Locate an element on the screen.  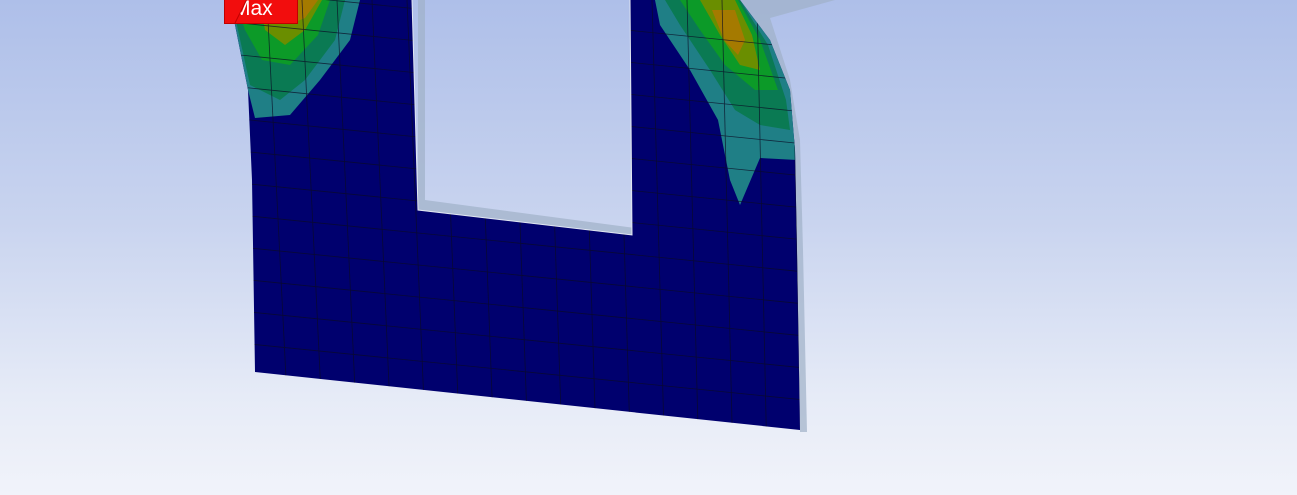
hole-edge is located at coordinates (522, 118).